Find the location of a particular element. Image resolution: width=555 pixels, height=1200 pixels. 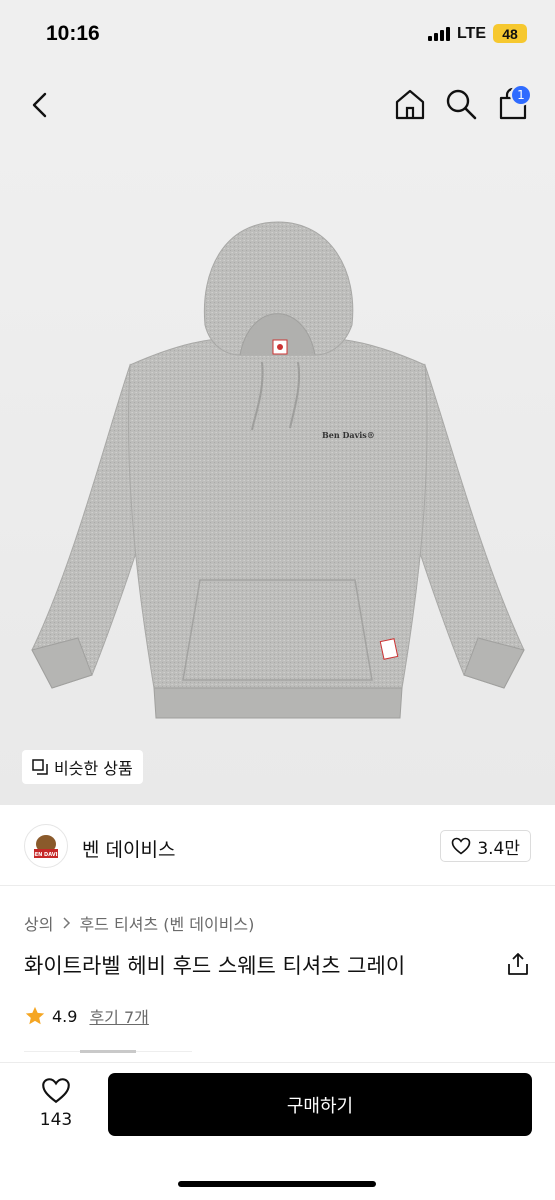

battery-level: 48 is located at coordinates (510, 33).